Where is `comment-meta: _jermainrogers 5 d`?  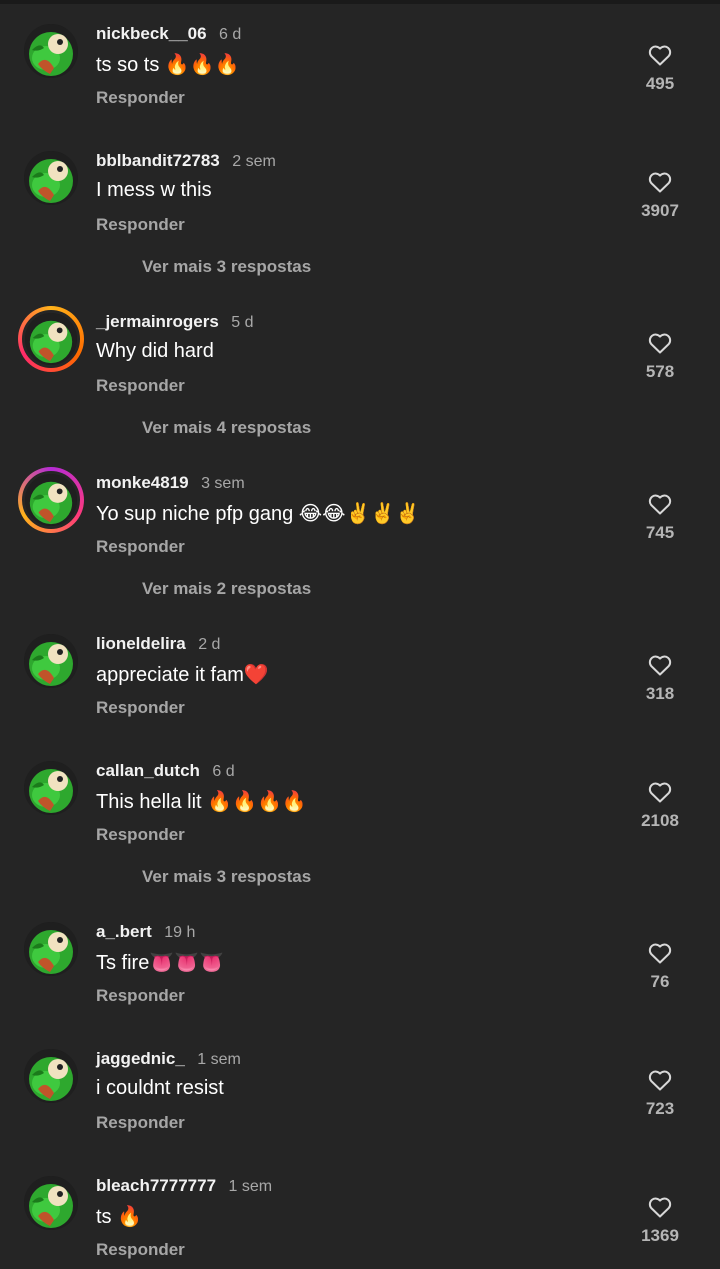
comment-meta: _jermainrogers 5 d is located at coordinates (175, 323).